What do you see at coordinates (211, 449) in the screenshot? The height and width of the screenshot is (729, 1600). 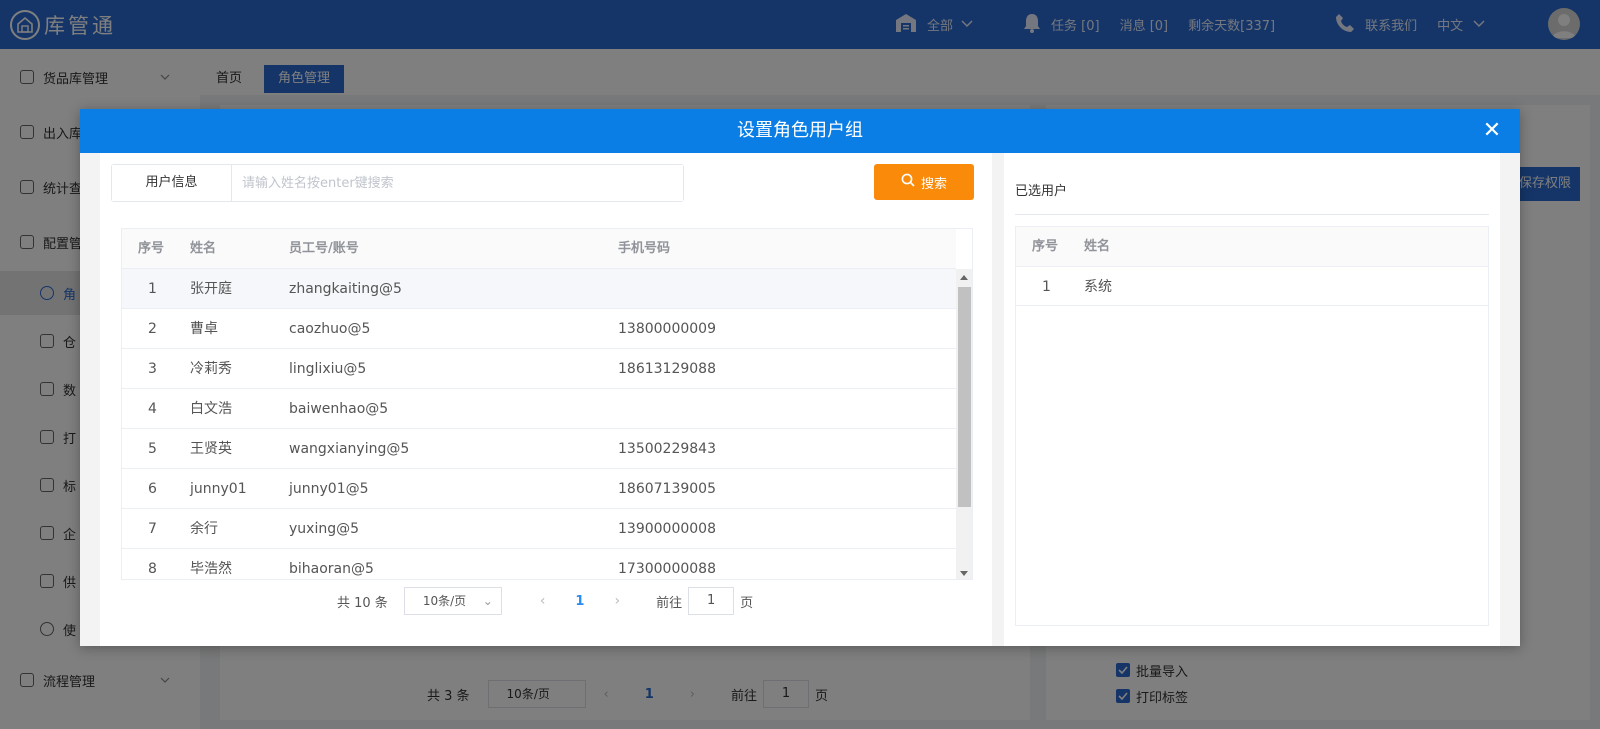 I see `cell-name: 王贤英` at bounding box center [211, 449].